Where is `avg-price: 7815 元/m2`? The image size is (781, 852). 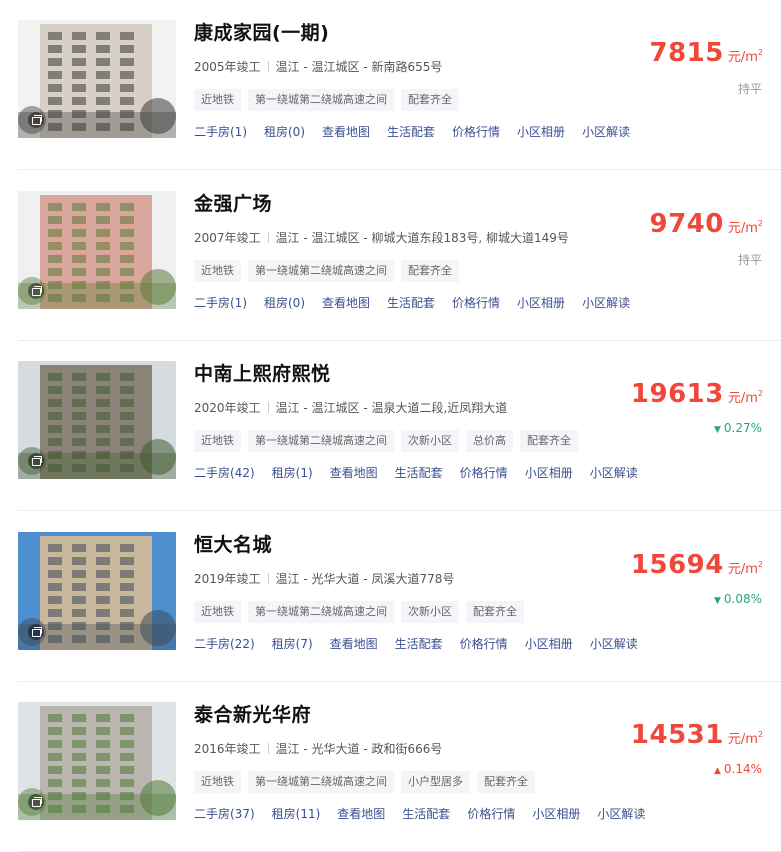 avg-price: 7815 元/m2 is located at coordinates (706, 53).